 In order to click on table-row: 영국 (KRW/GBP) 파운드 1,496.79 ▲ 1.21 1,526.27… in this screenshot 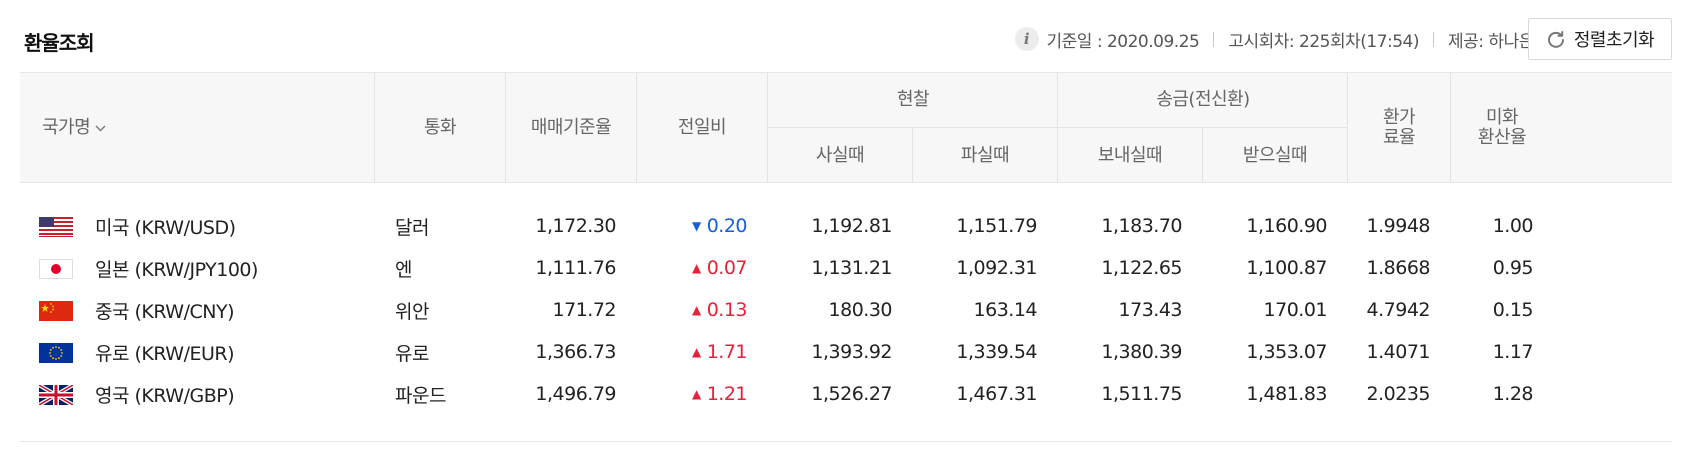, I will do `click(846, 394)`.